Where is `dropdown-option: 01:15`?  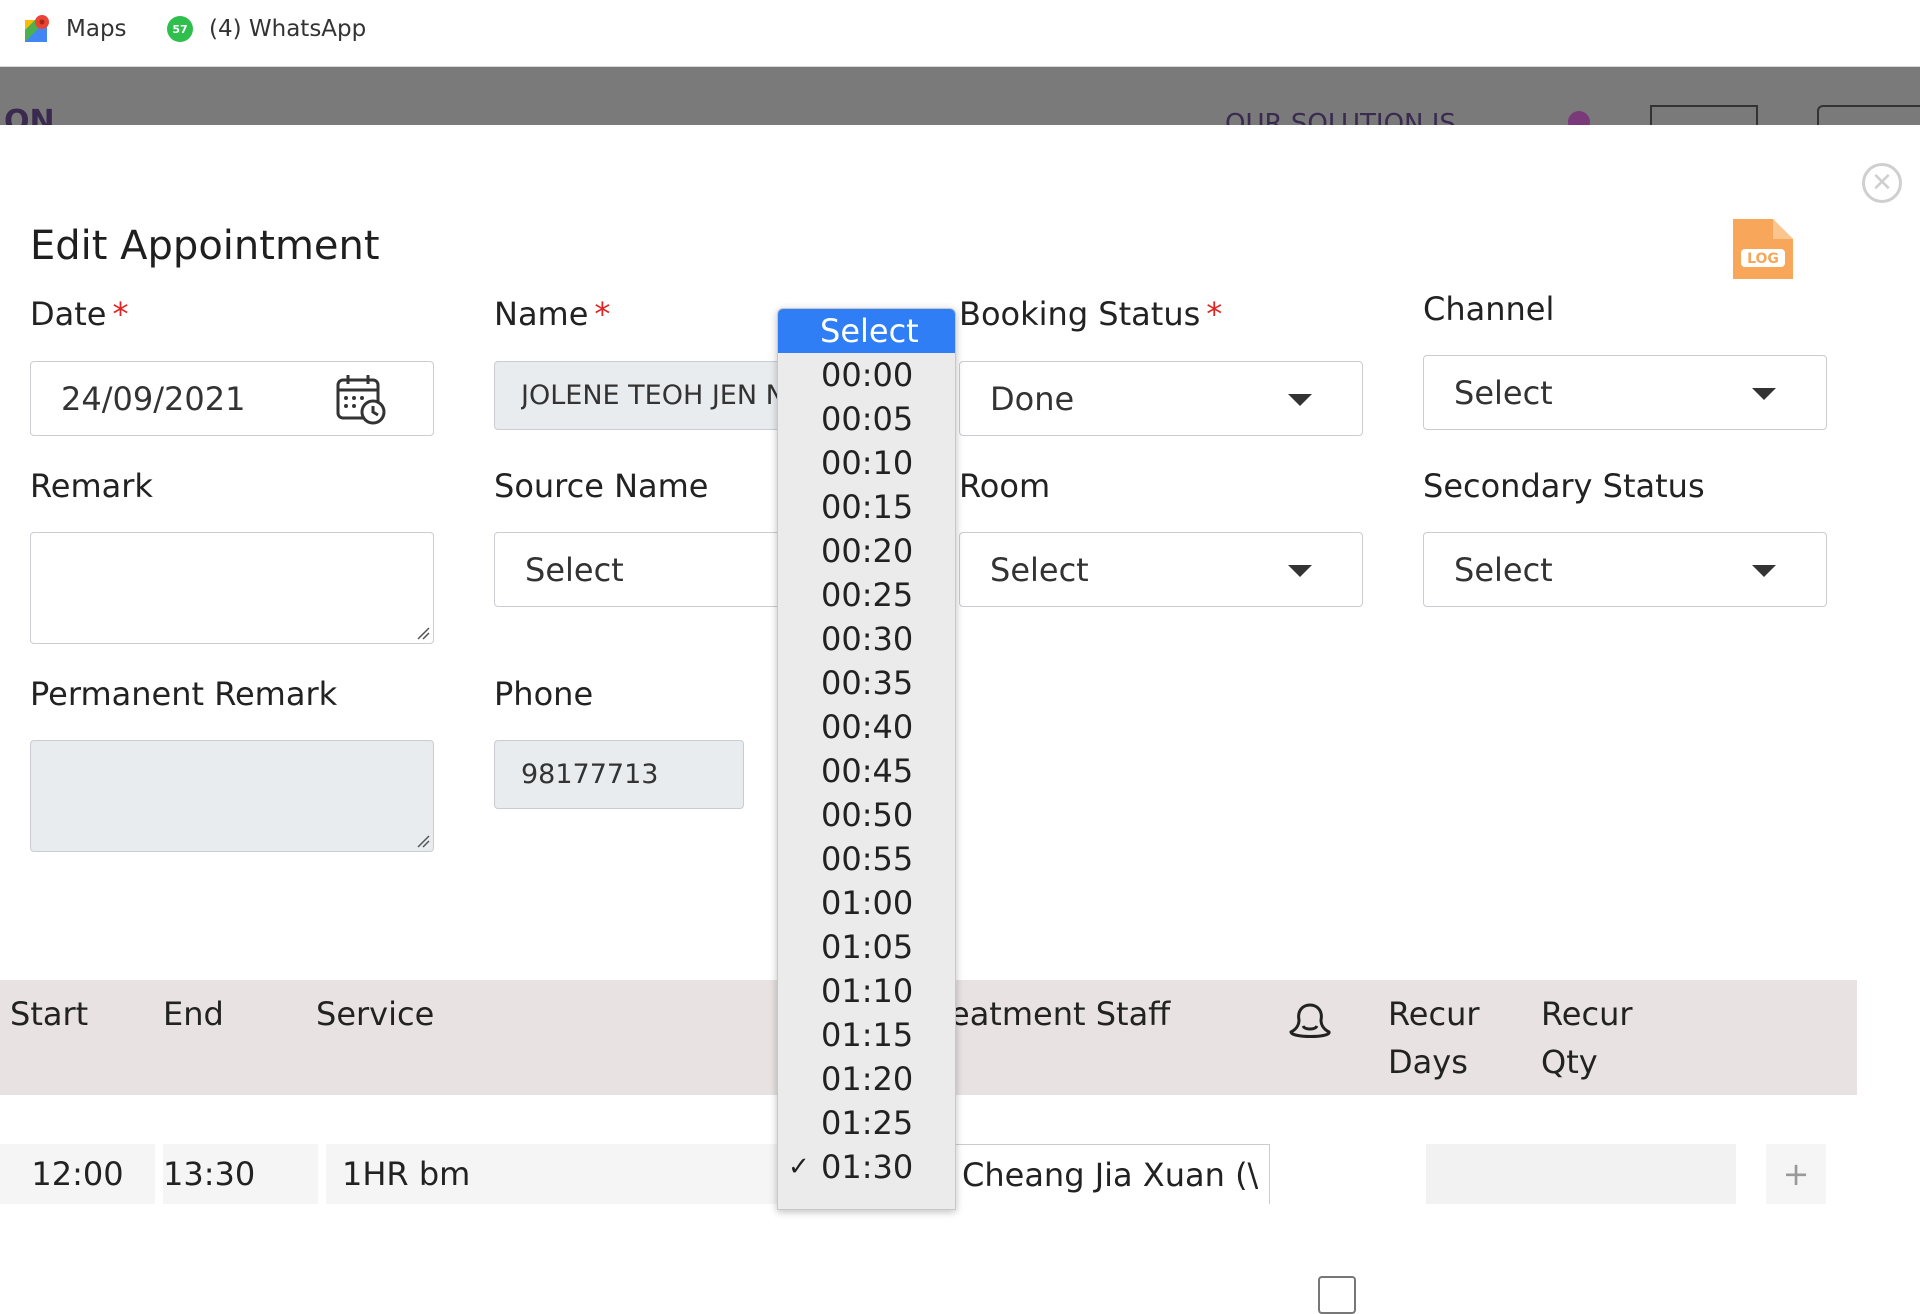 dropdown-option: 01:15 is located at coordinates (866, 1035).